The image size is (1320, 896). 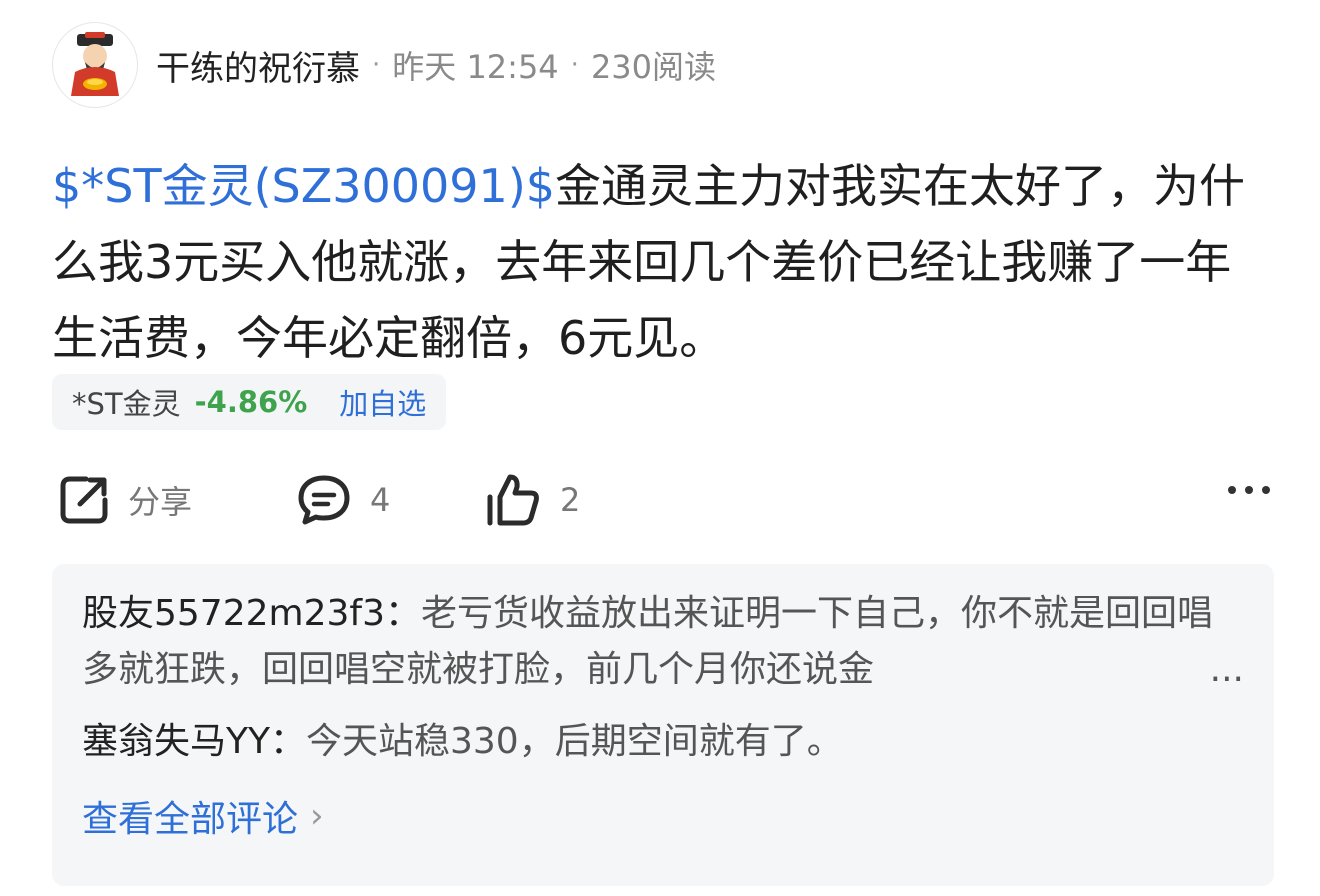 I want to click on chip-stock-name: *ST金灵, so click(x=126, y=404).